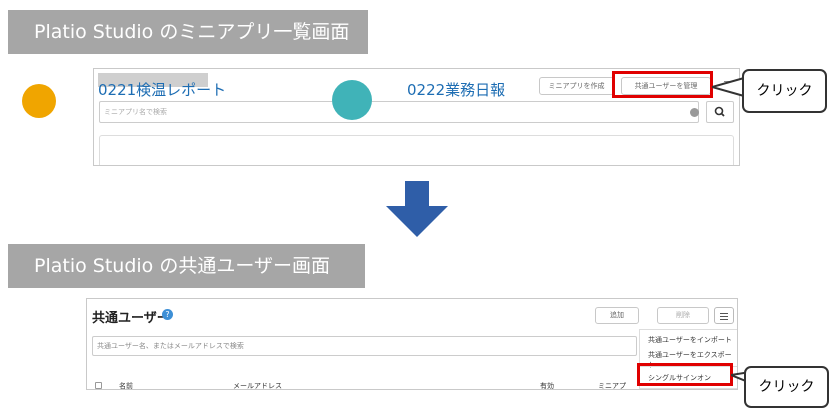 The image size is (837, 417). What do you see at coordinates (683, 315) in the screenshot?
I see `delete-button: 削除` at bounding box center [683, 315].